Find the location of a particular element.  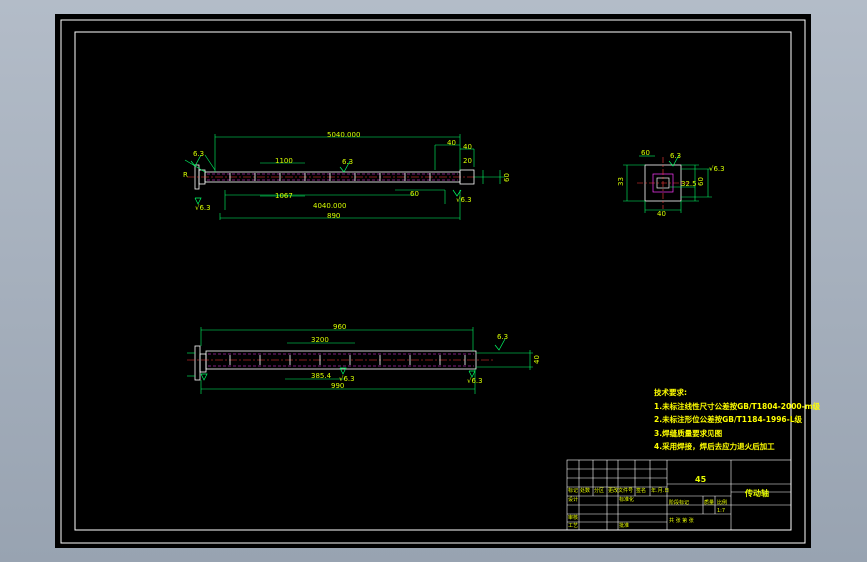

section-dim-bottom: 40 is located at coordinates (661, 214).